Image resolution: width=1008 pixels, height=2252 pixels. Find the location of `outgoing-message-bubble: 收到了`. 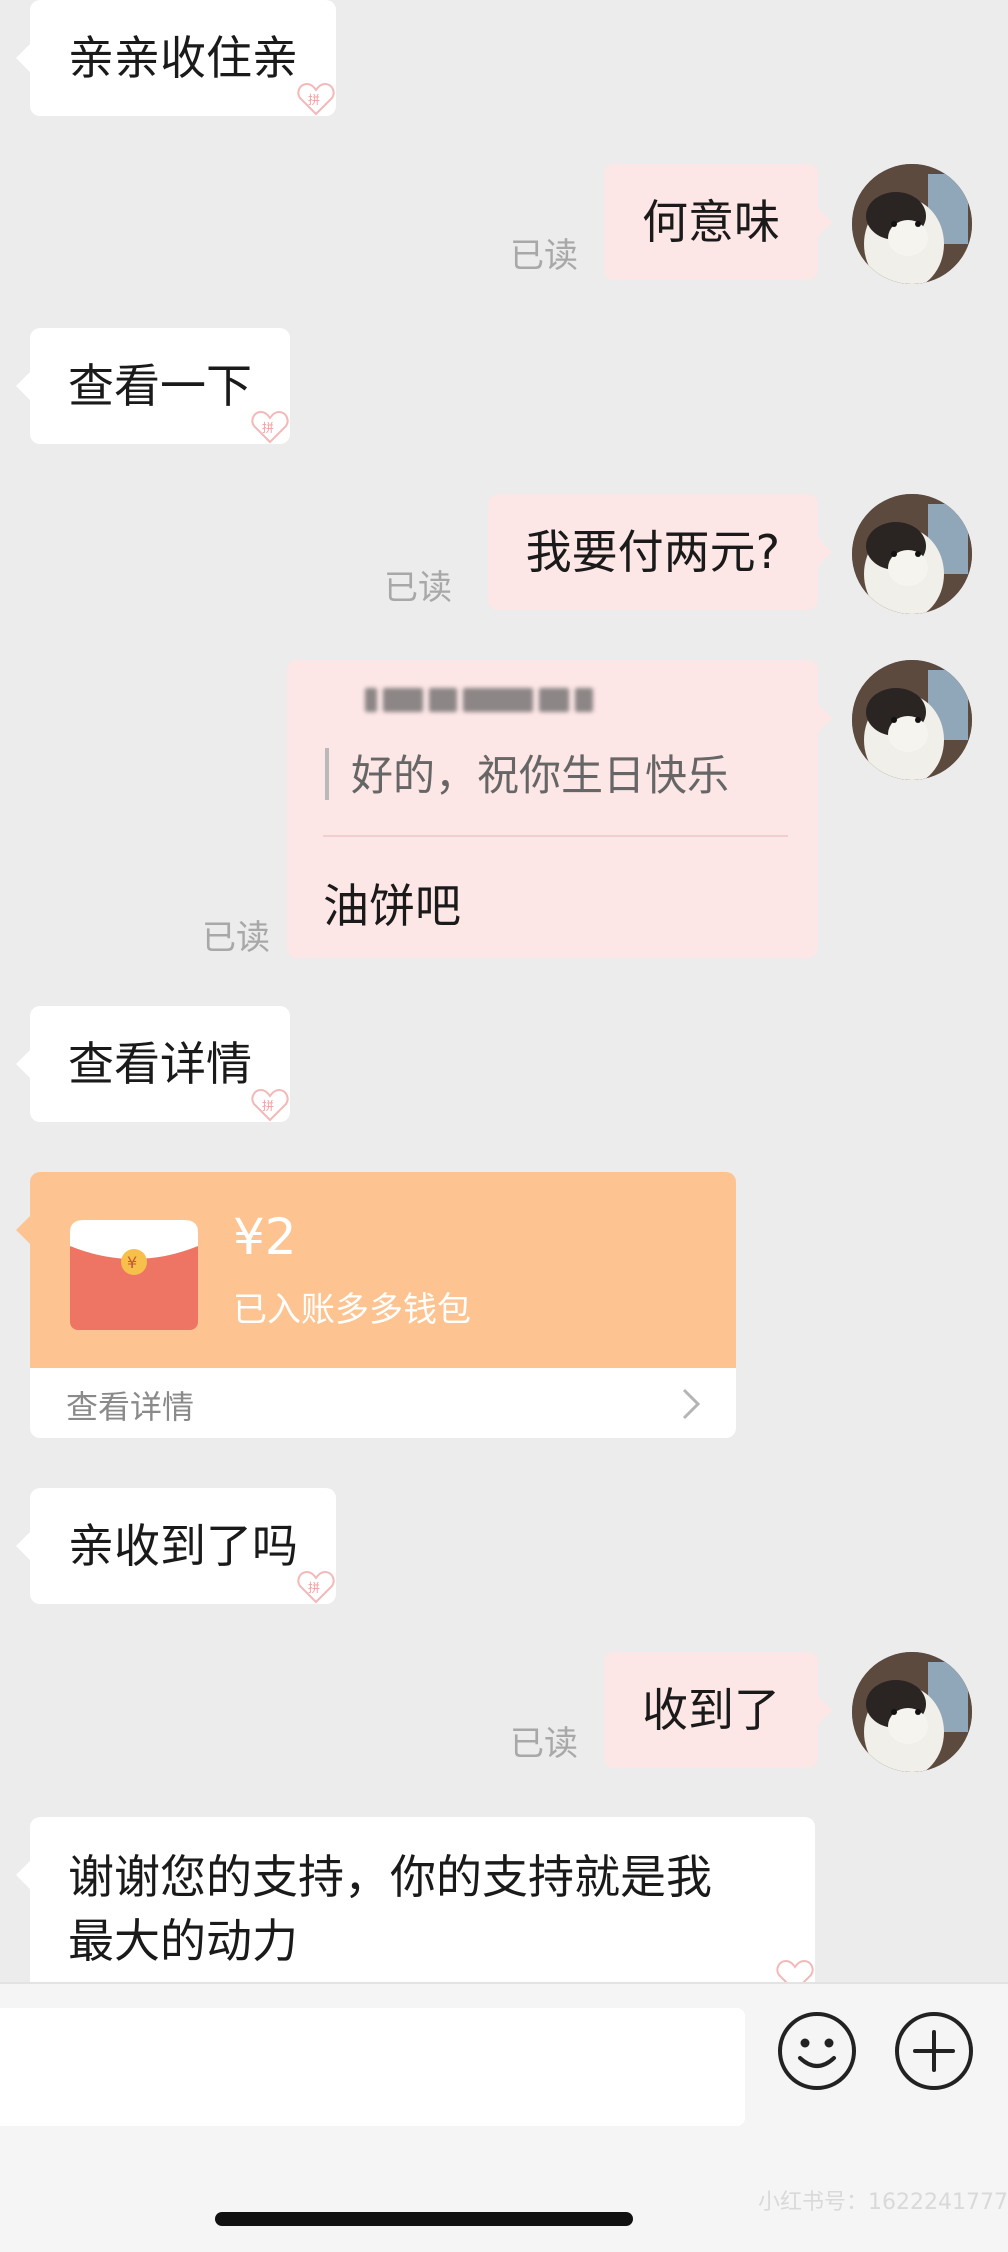

outgoing-message-bubble: 收到了 is located at coordinates (718, 1710).